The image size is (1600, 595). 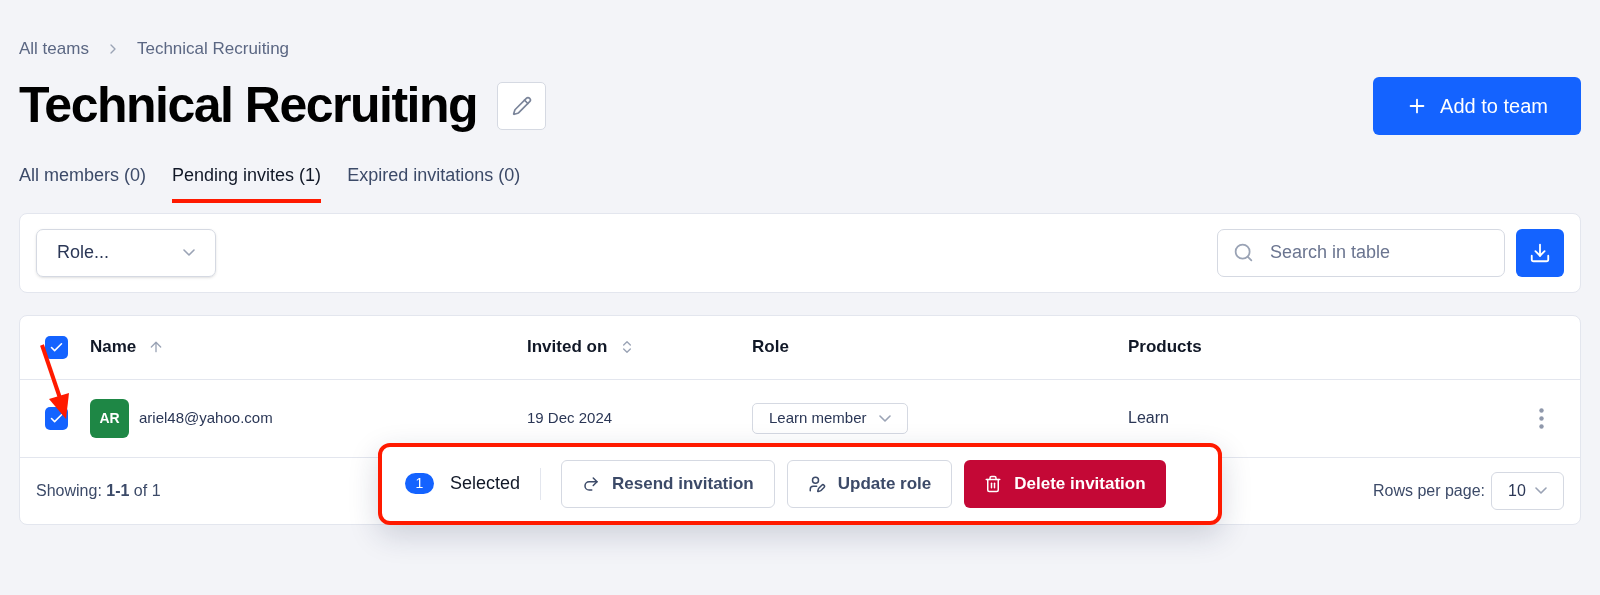 What do you see at coordinates (770, 347) in the screenshot?
I see `column-header: Role` at bounding box center [770, 347].